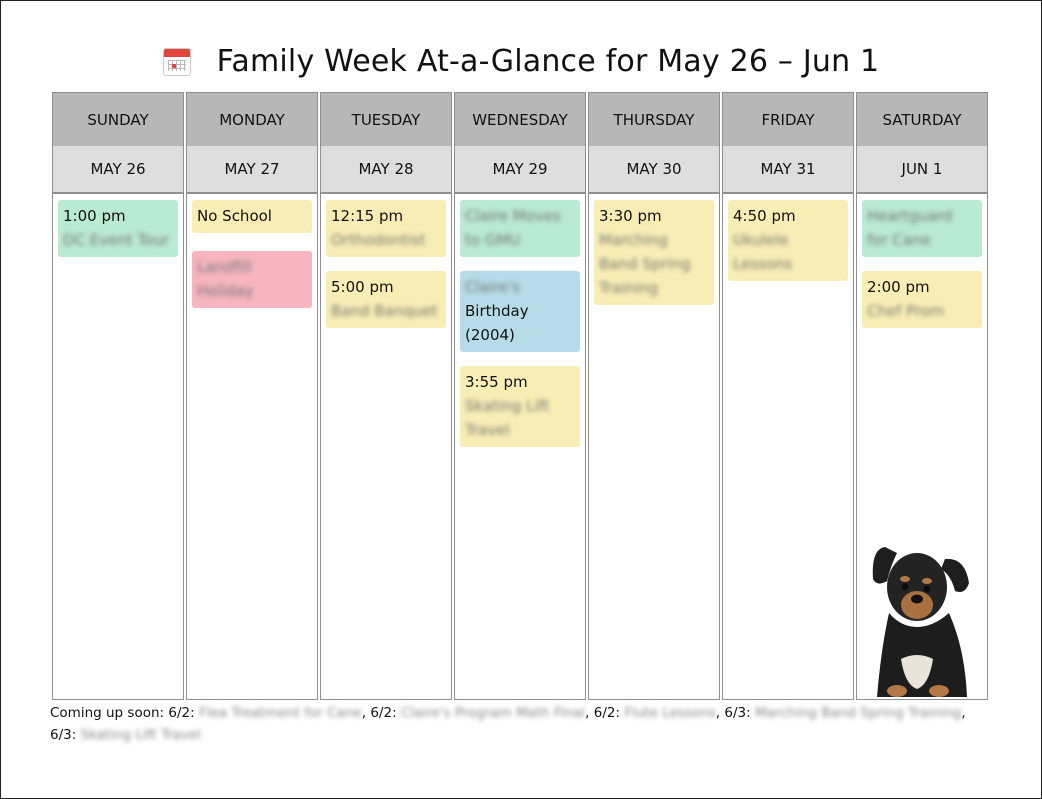  I want to click on footer-item-desc: Skating Lift Travel, so click(140, 735).